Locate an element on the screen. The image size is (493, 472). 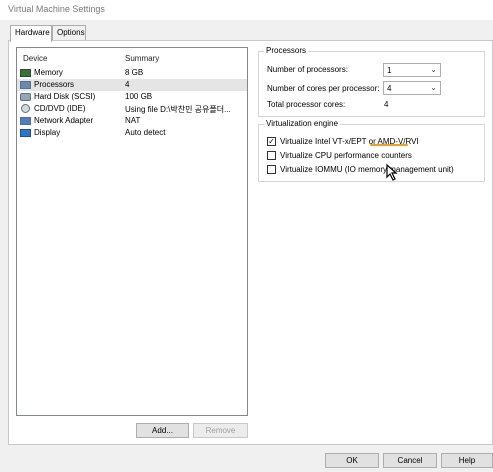
tab-options: Options is located at coordinates (69, 33).